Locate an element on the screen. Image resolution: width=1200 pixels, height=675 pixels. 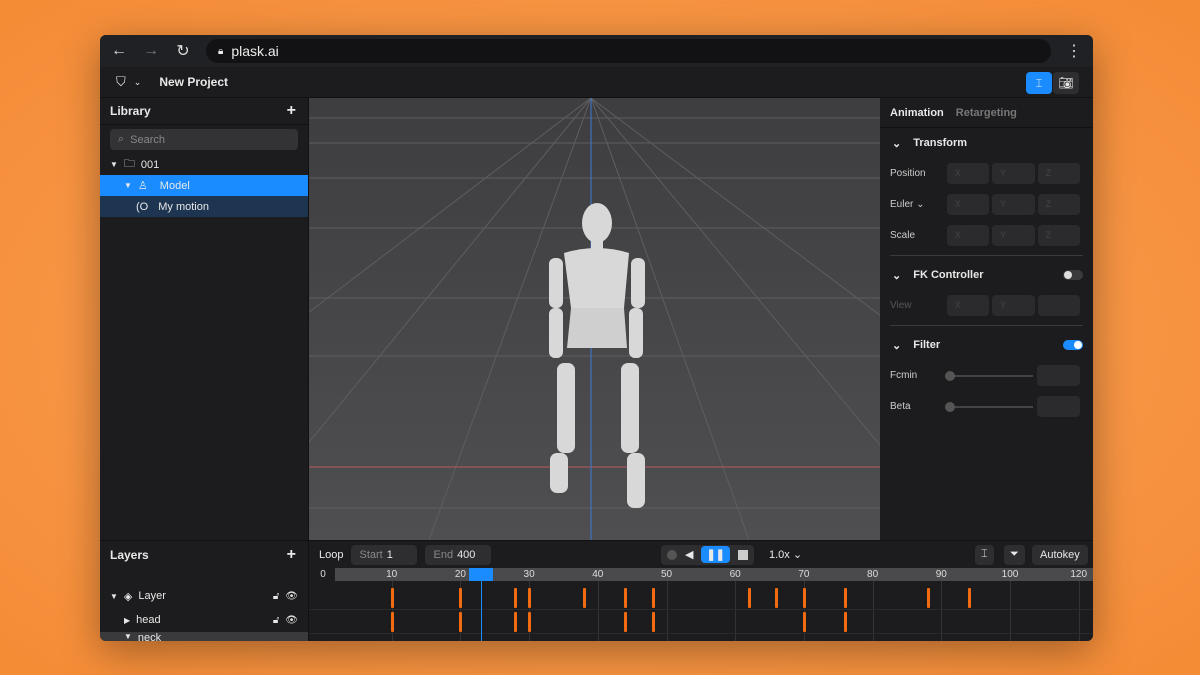
layer-row: ▶ head 🔓︎ 👁︎ is located at coordinates (204, 620).